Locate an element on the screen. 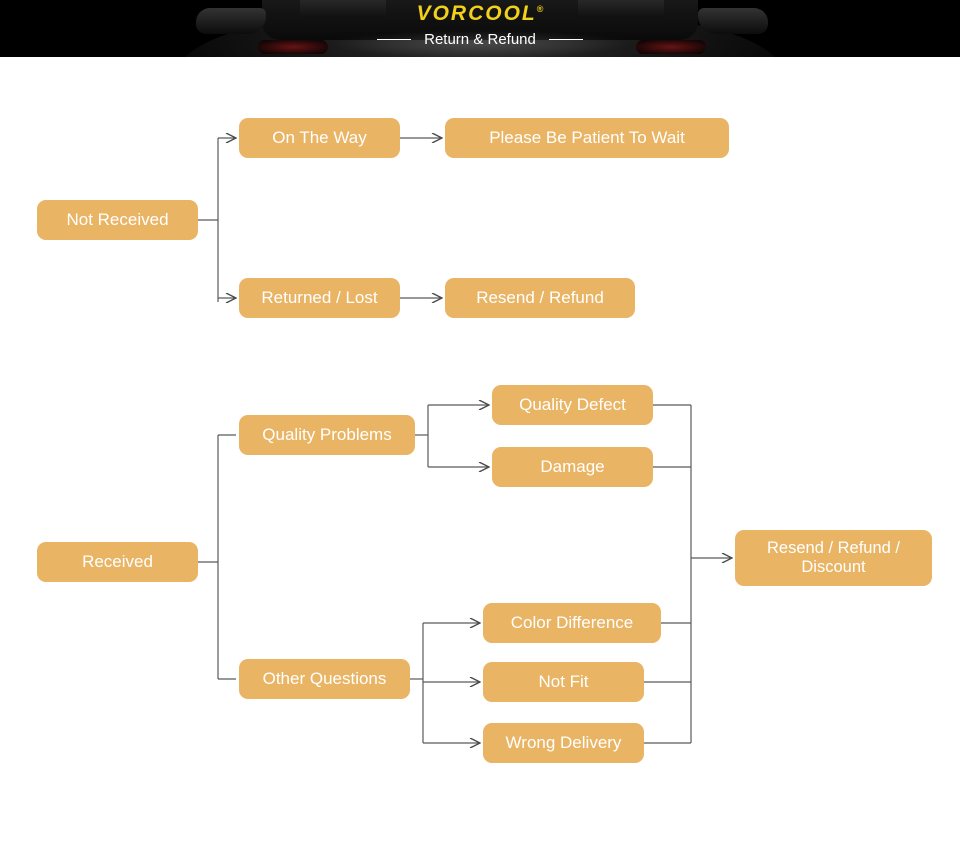 The image size is (960, 864). node-resend-refund-discount: Resend / Refund / Discount is located at coordinates (833, 558).